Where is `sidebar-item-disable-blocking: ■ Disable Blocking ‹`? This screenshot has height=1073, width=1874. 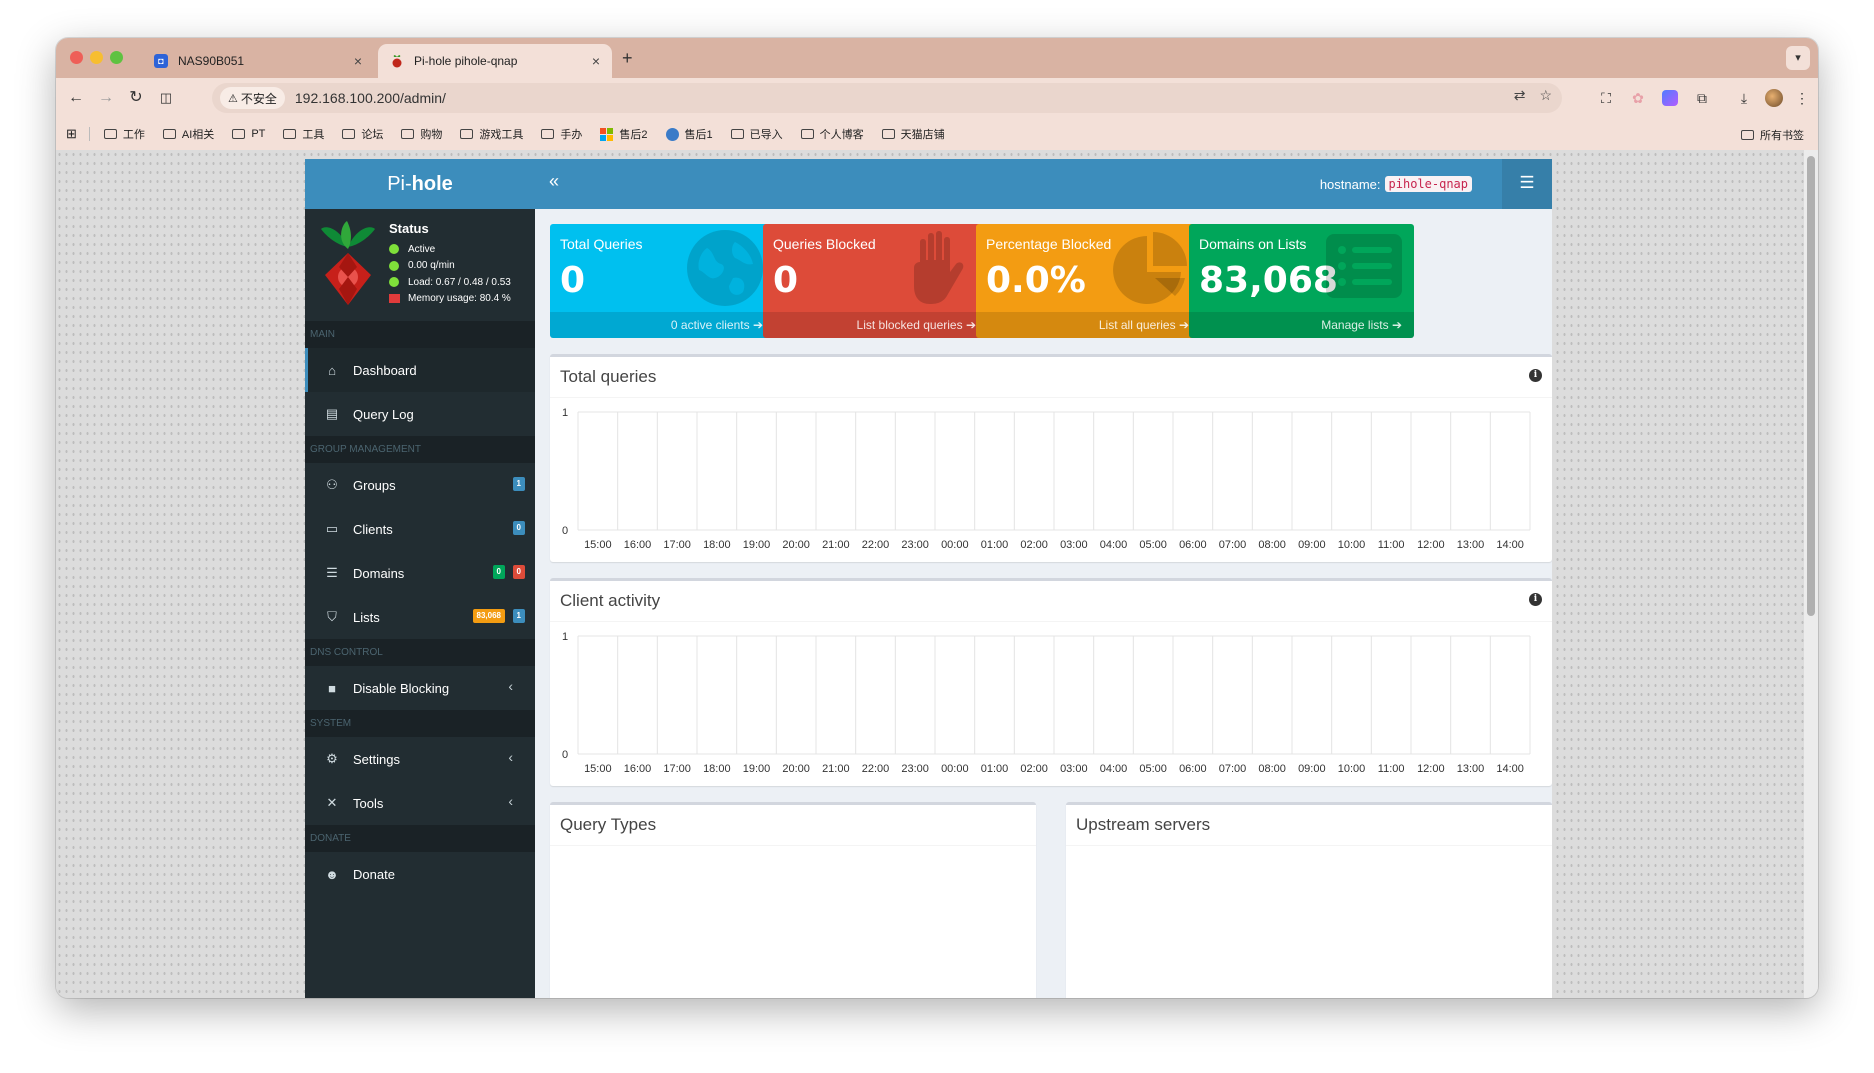
sidebar-item-disable-blocking: ■ Disable Blocking ‹ is located at coordinates (420, 688).